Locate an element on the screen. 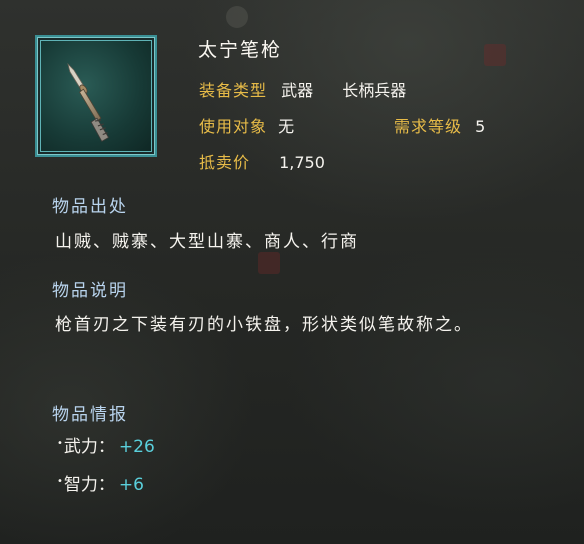  user-row: 使用对象 无 is located at coordinates (246, 125).